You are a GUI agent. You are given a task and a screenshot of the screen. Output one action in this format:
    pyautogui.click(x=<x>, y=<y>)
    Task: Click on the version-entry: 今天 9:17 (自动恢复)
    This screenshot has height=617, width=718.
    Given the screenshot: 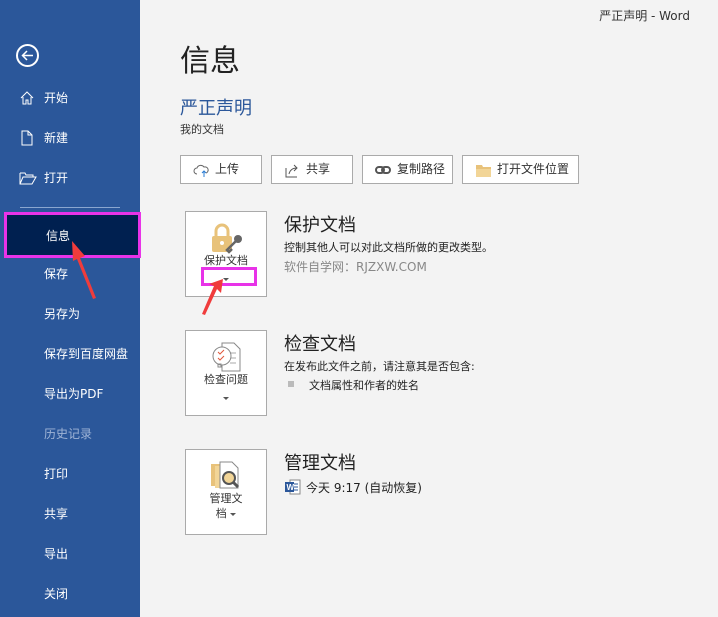 What is the action you would take?
    pyautogui.click(x=364, y=487)
    